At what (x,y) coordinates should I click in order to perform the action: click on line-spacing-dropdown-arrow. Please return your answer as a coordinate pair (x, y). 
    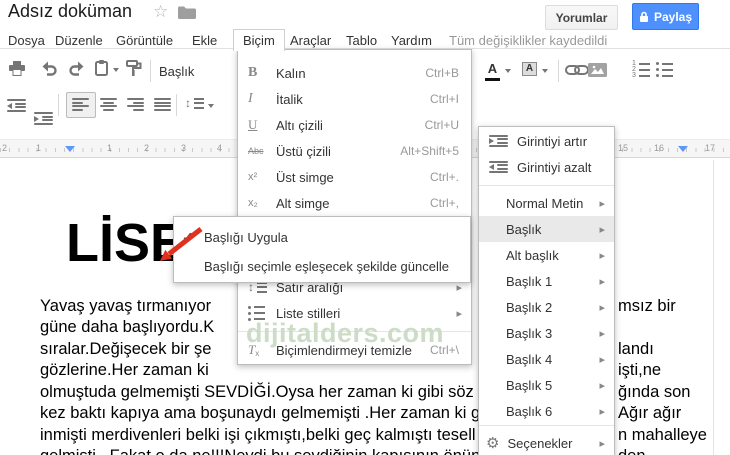
    Looking at the image, I should click on (211, 106).